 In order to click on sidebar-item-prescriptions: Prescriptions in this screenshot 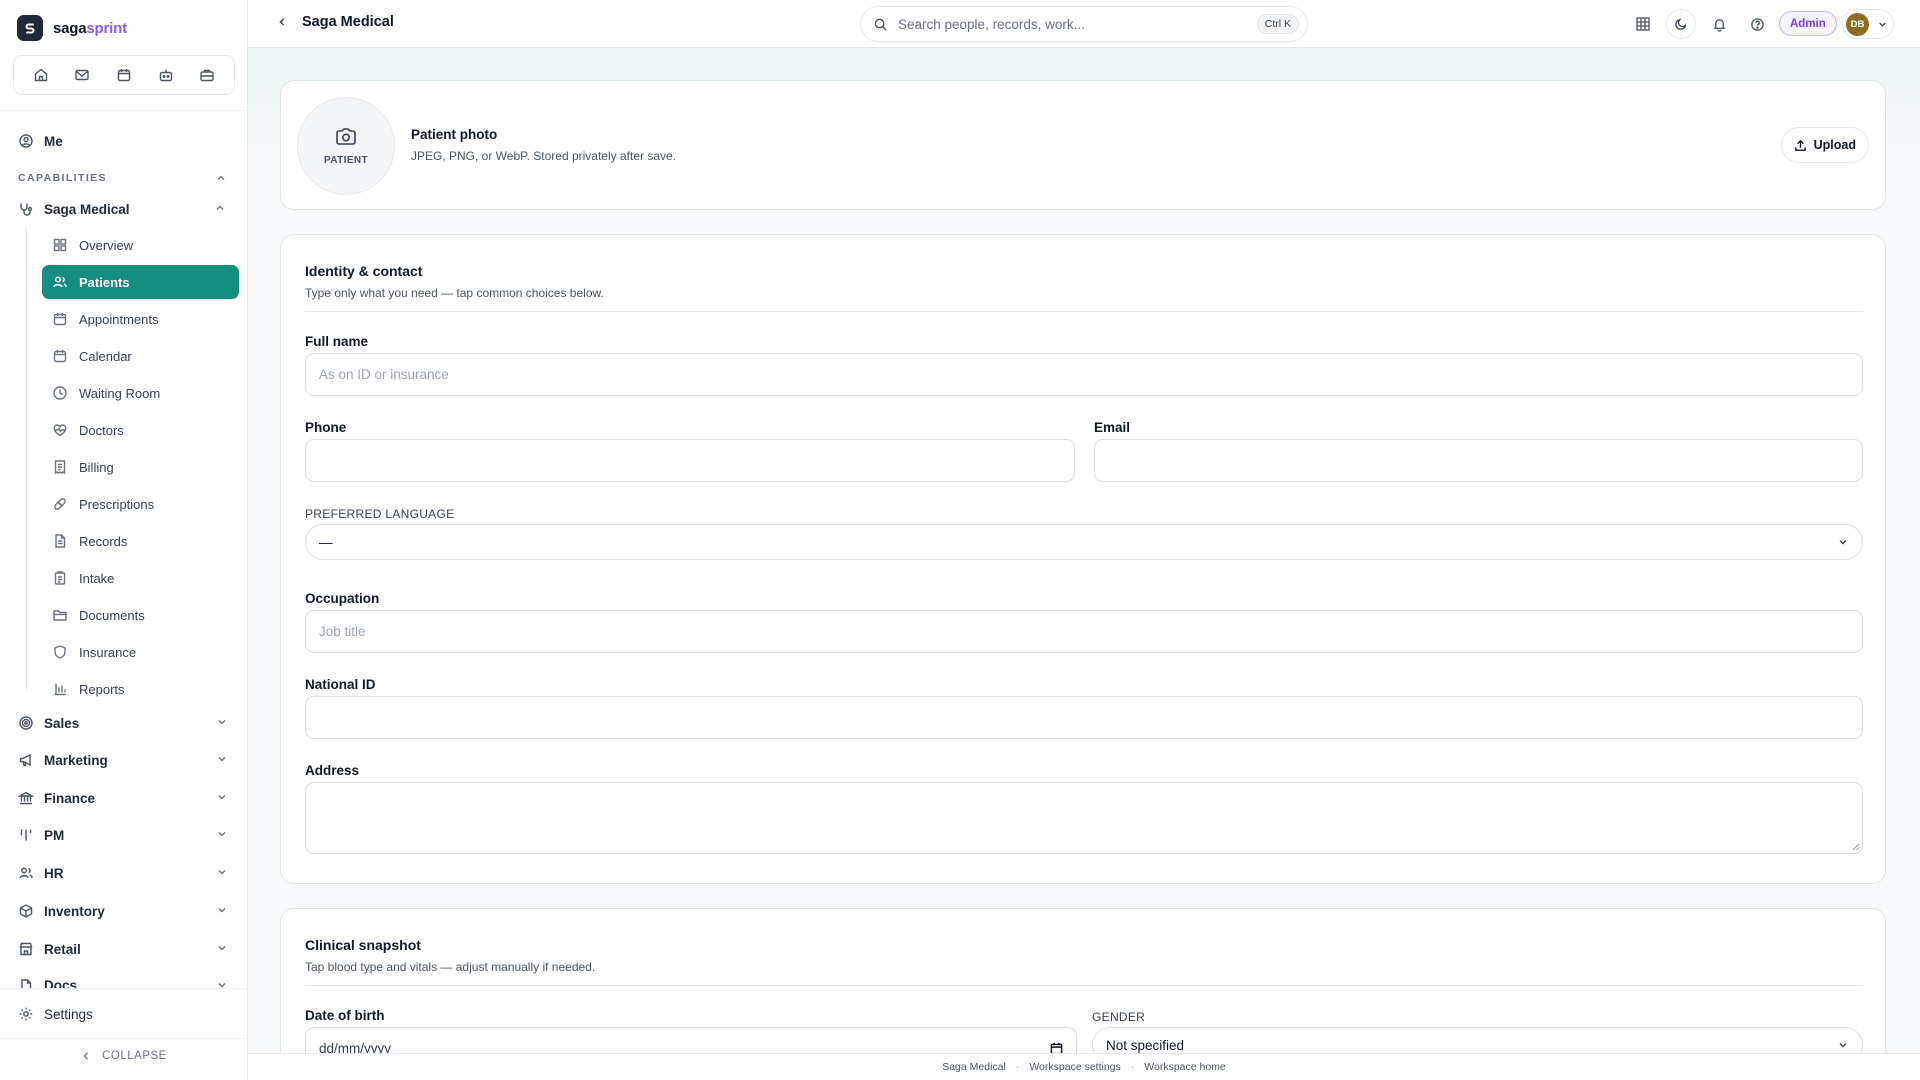, I will do `click(140, 504)`.